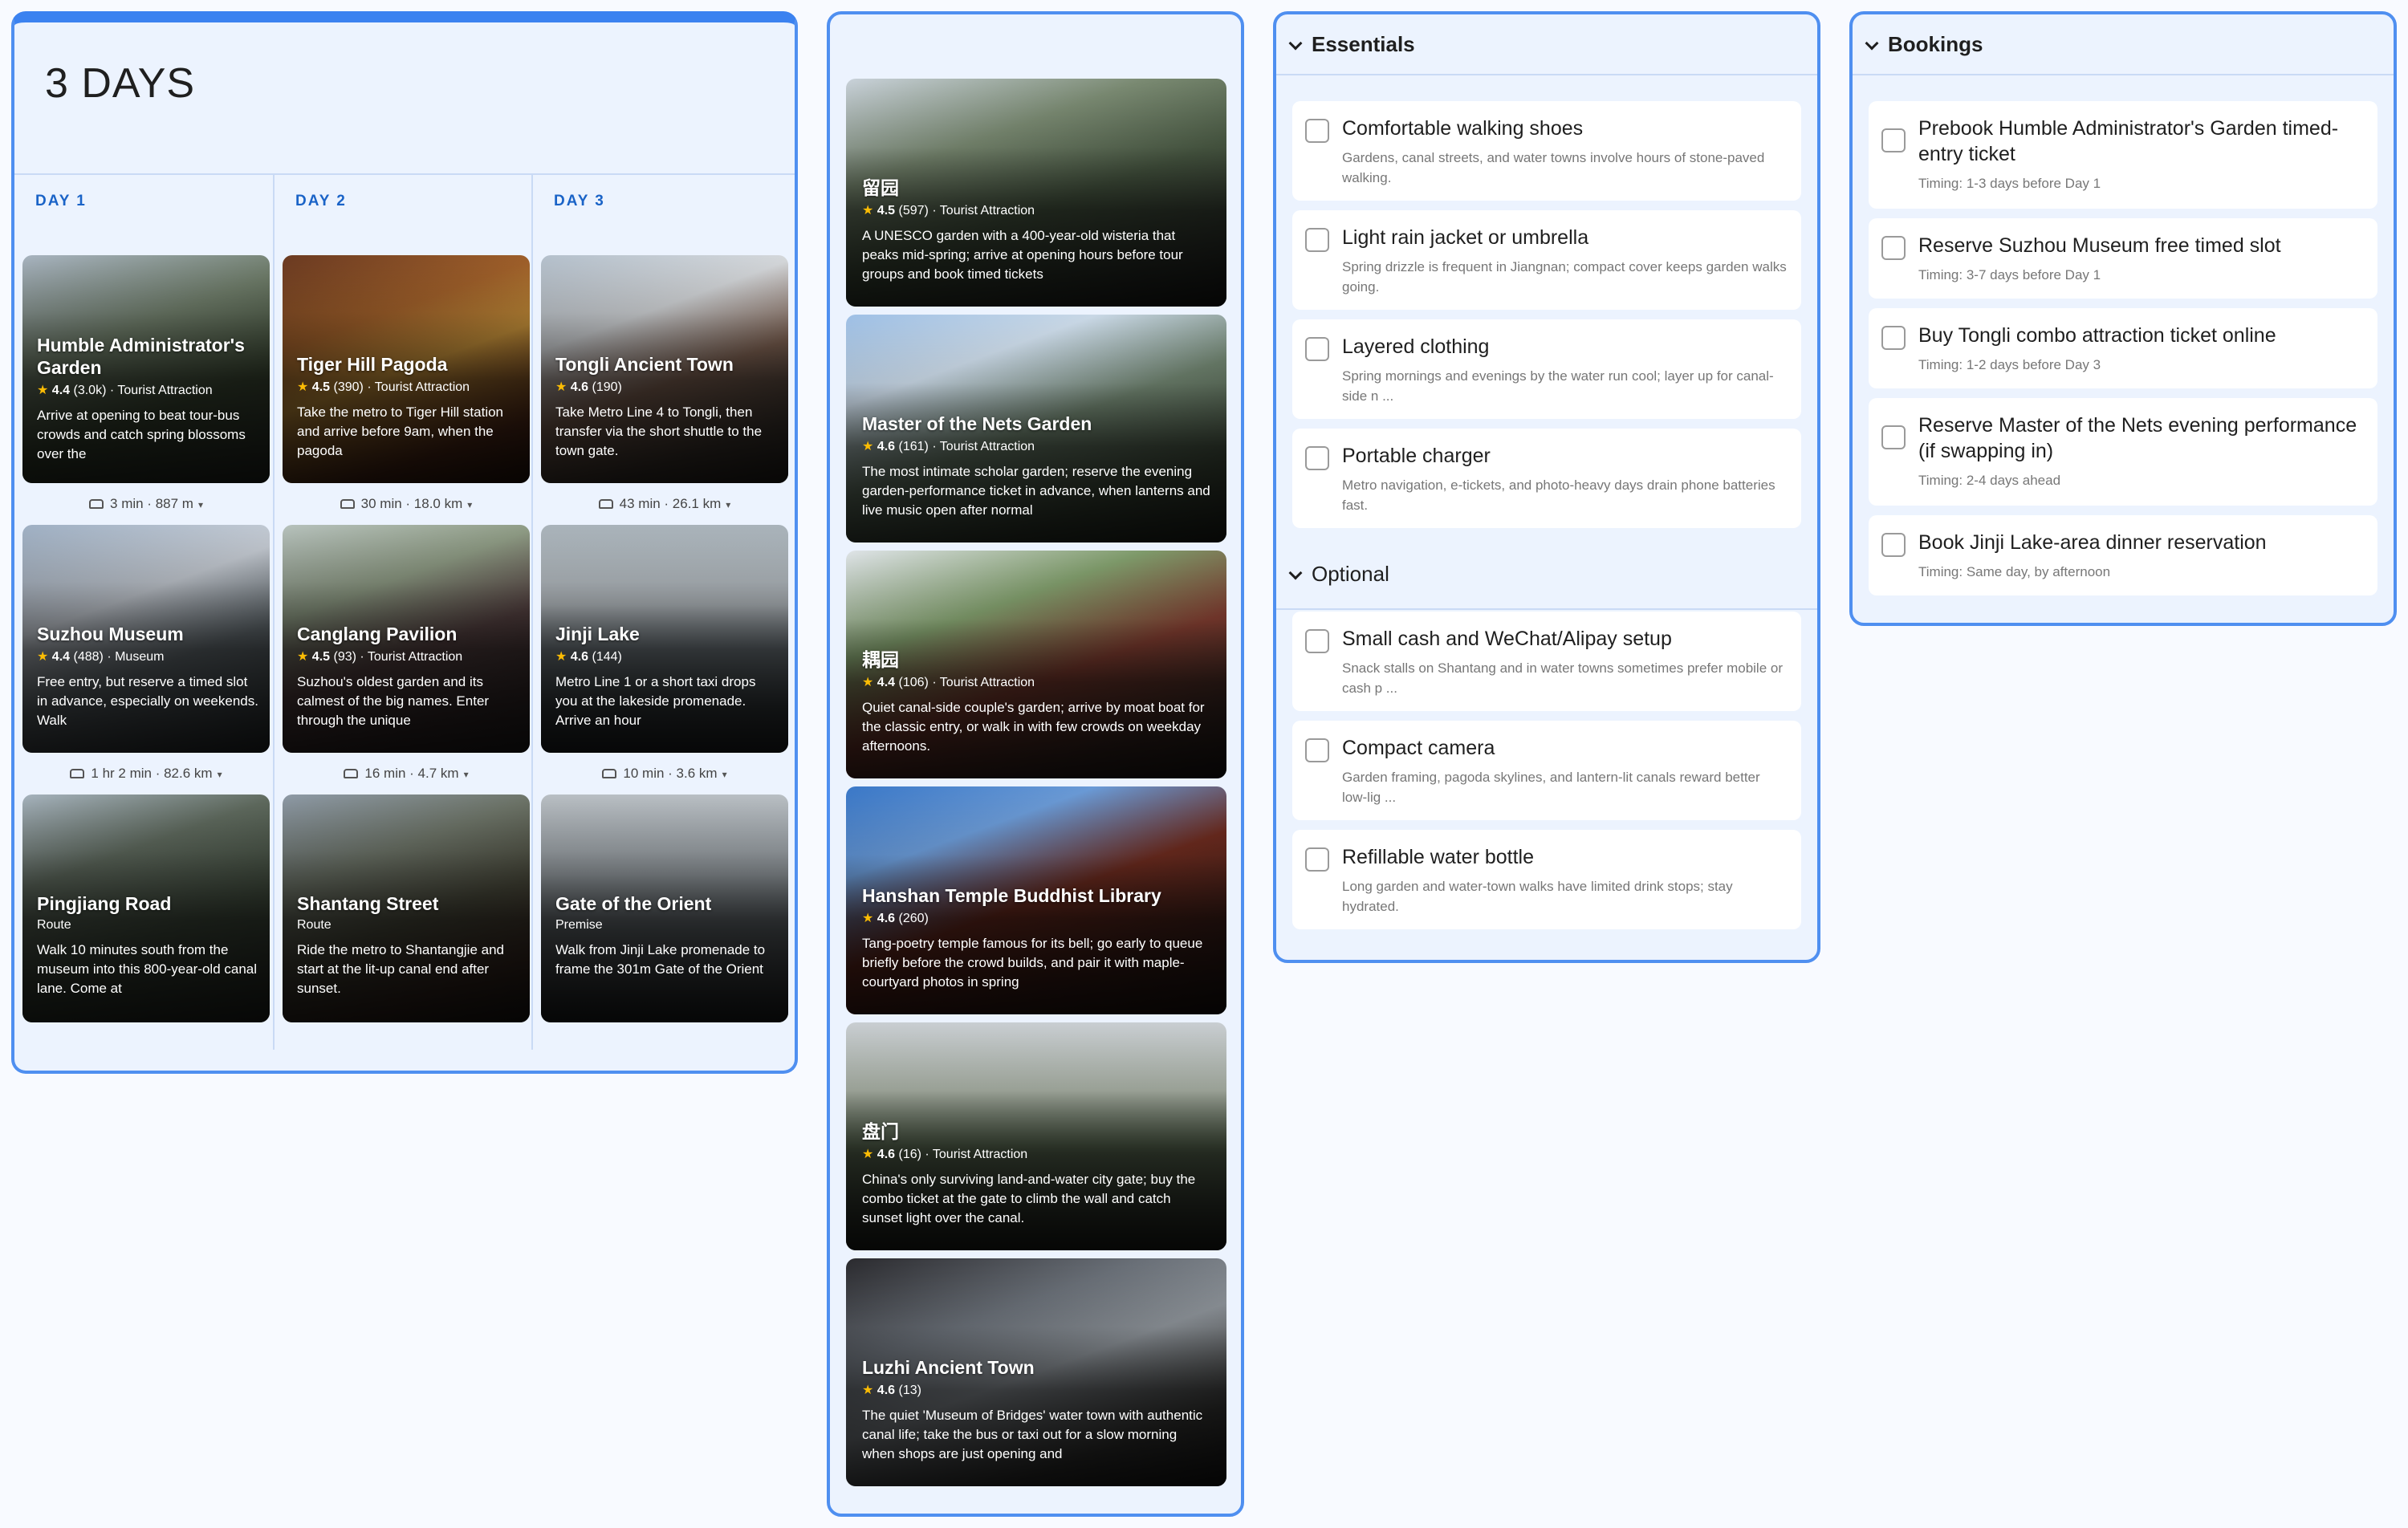  Describe the element at coordinates (1936, 44) in the screenshot. I see `section-title: Bookings` at that location.